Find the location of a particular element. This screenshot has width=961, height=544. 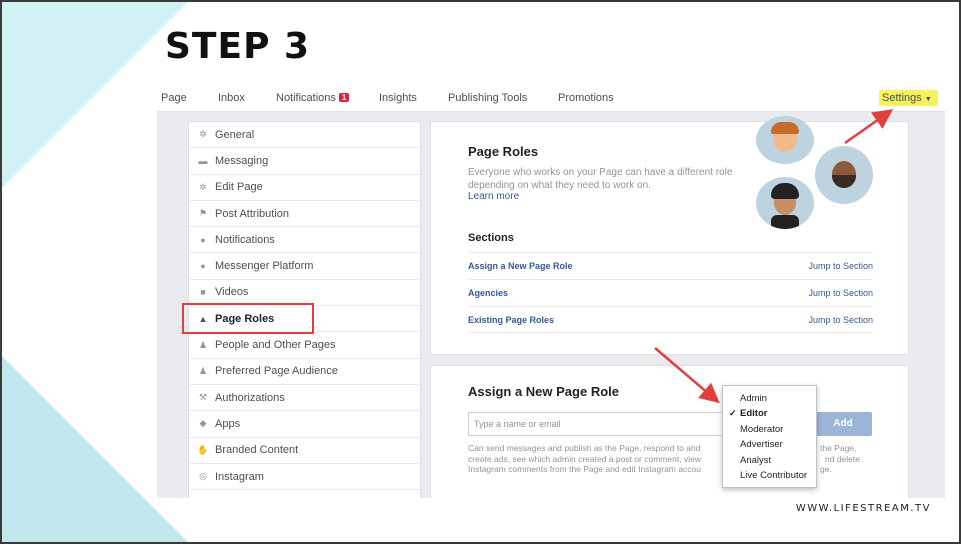

role-option-editor: ✓ Editor is located at coordinates (769, 413).